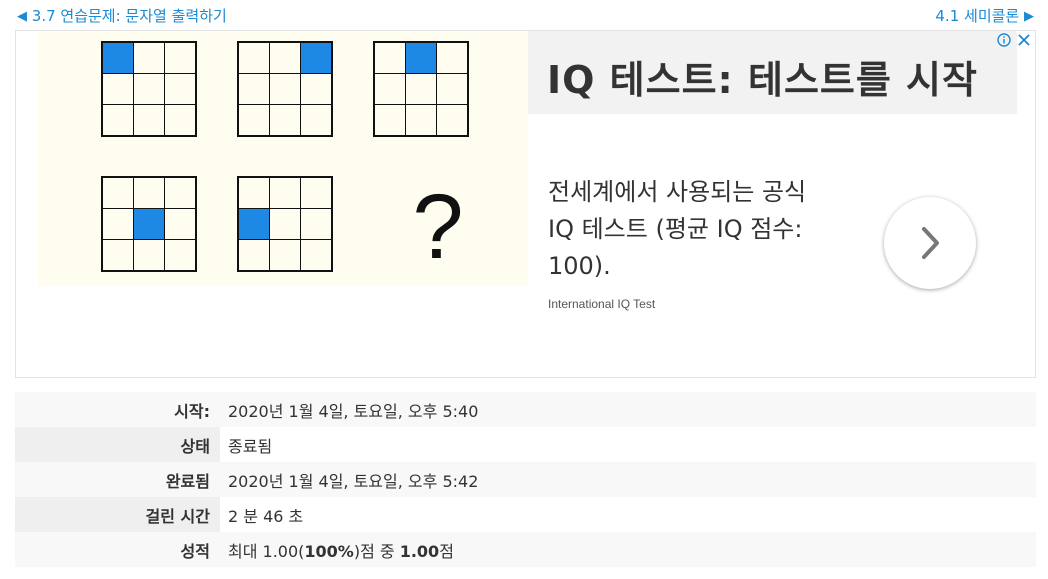  I want to click on summary-value: 2020년 1월 4일, 토요일, 오후 5:40, so click(353, 411).